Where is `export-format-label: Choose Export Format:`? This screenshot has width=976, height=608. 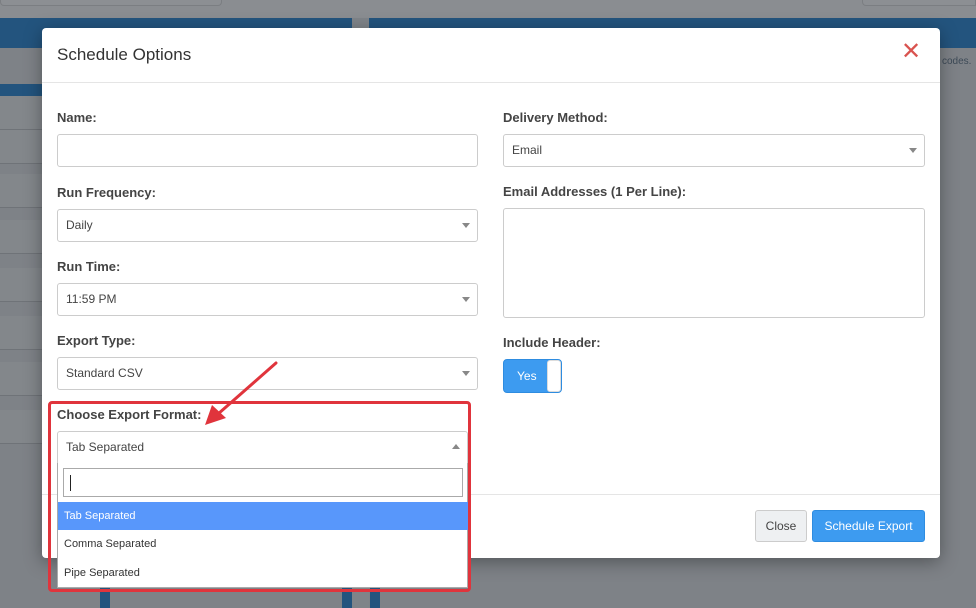 export-format-label: Choose Export Format: is located at coordinates (129, 414).